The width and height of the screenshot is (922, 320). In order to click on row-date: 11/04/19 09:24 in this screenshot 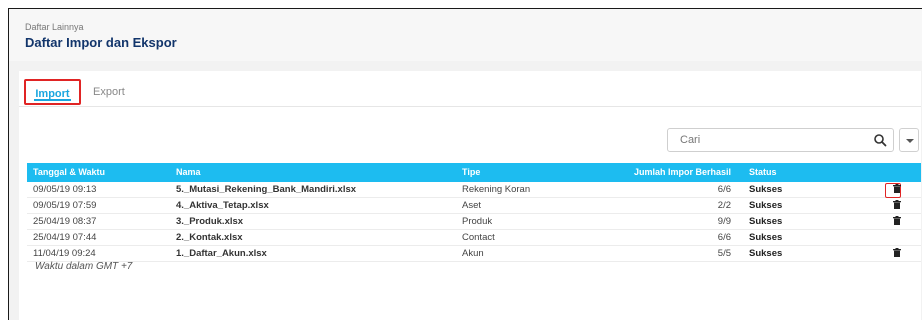, I will do `click(64, 253)`.